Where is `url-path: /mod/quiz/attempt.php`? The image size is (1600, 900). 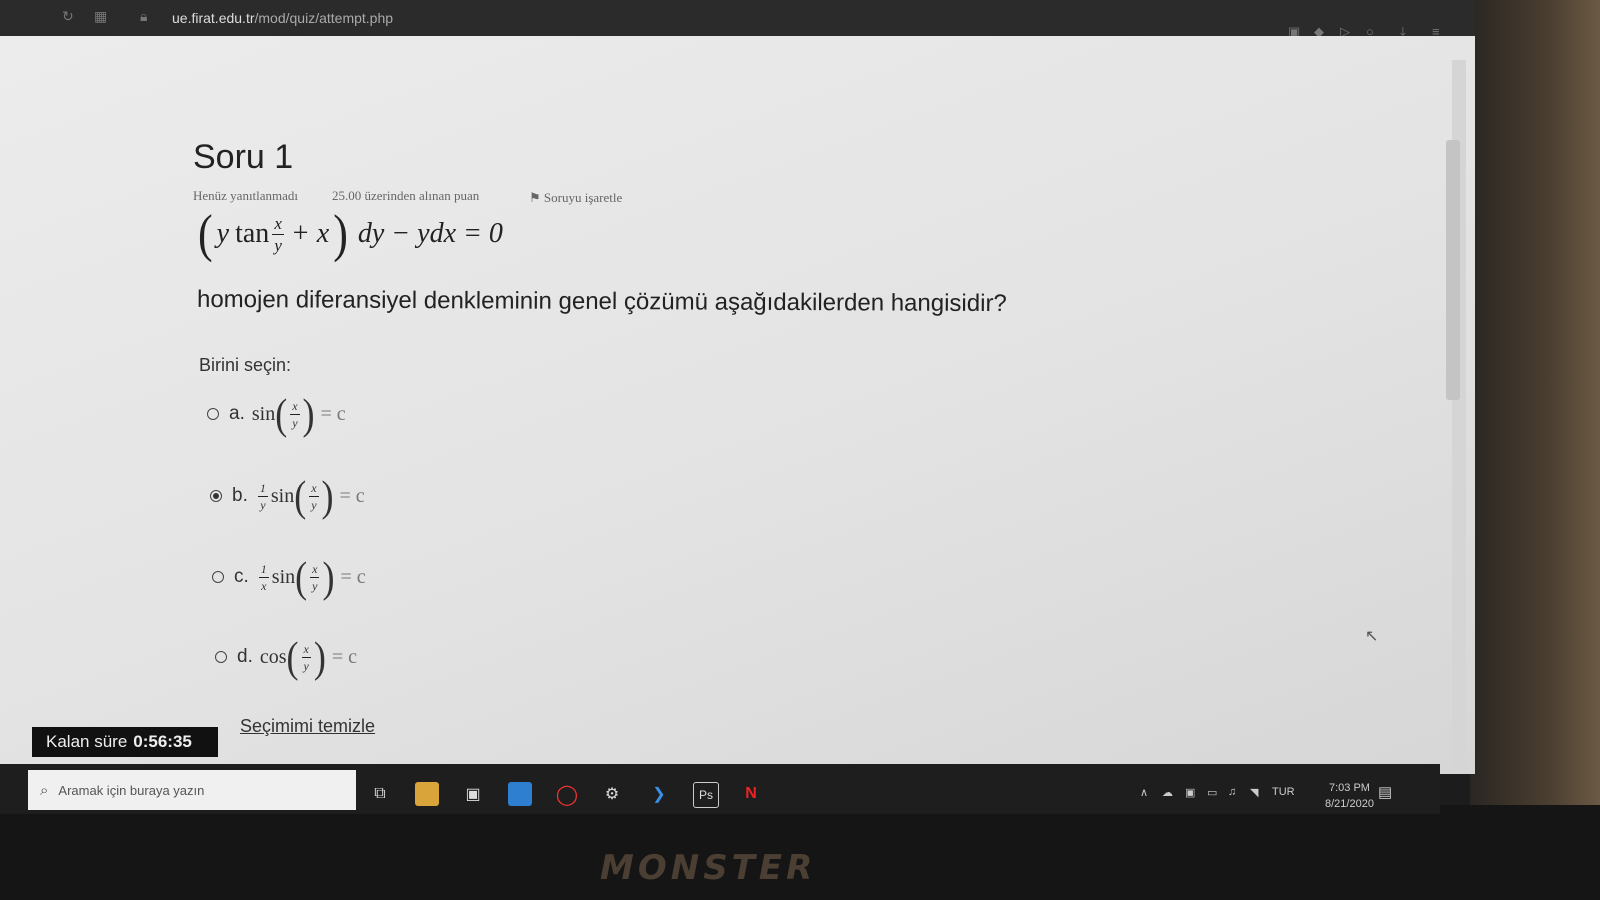
url-path: /mod/quiz/attempt.php is located at coordinates (324, 18).